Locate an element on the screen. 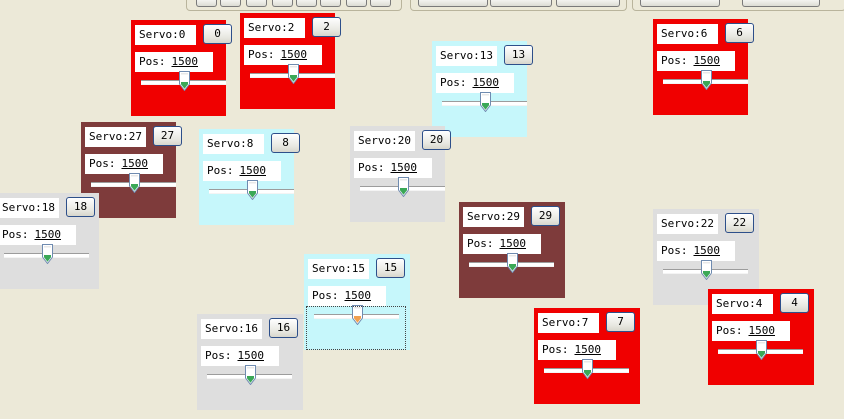 The height and width of the screenshot is (419, 844). servo-panel-15: Servo:15 15 Pos: 1500 is located at coordinates (357, 302).